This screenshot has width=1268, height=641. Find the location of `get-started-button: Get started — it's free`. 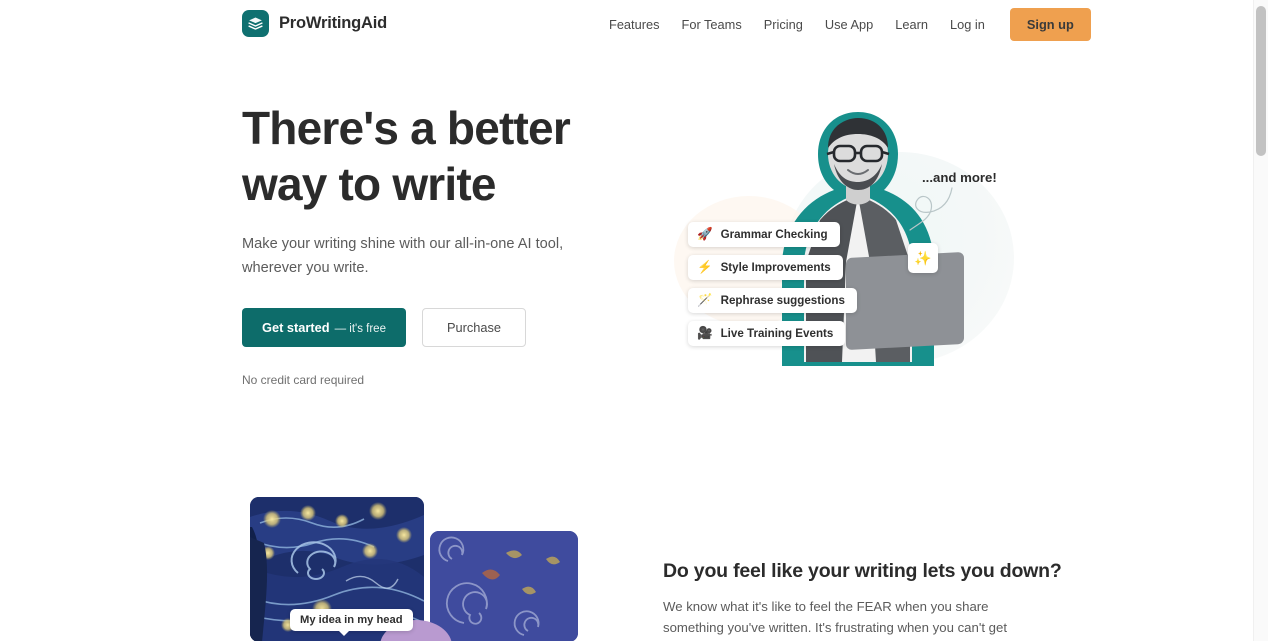

get-started-button: Get started — it's free is located at coordinates (324, 327).